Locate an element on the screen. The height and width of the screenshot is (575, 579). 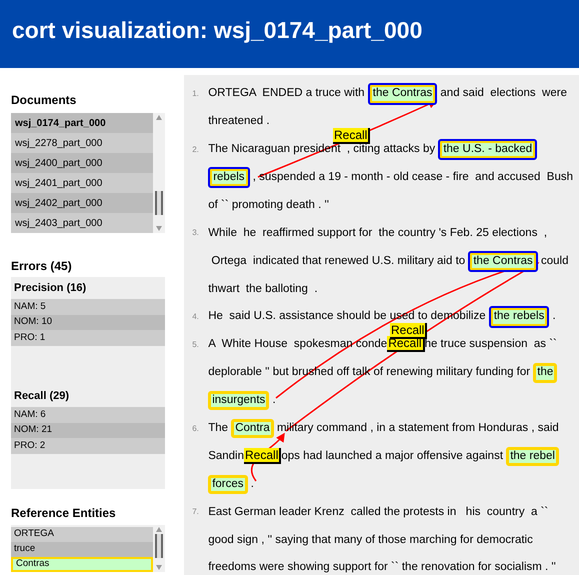
sentence-text: ops had launched a major offensive against is located at coordinates (392, 456).